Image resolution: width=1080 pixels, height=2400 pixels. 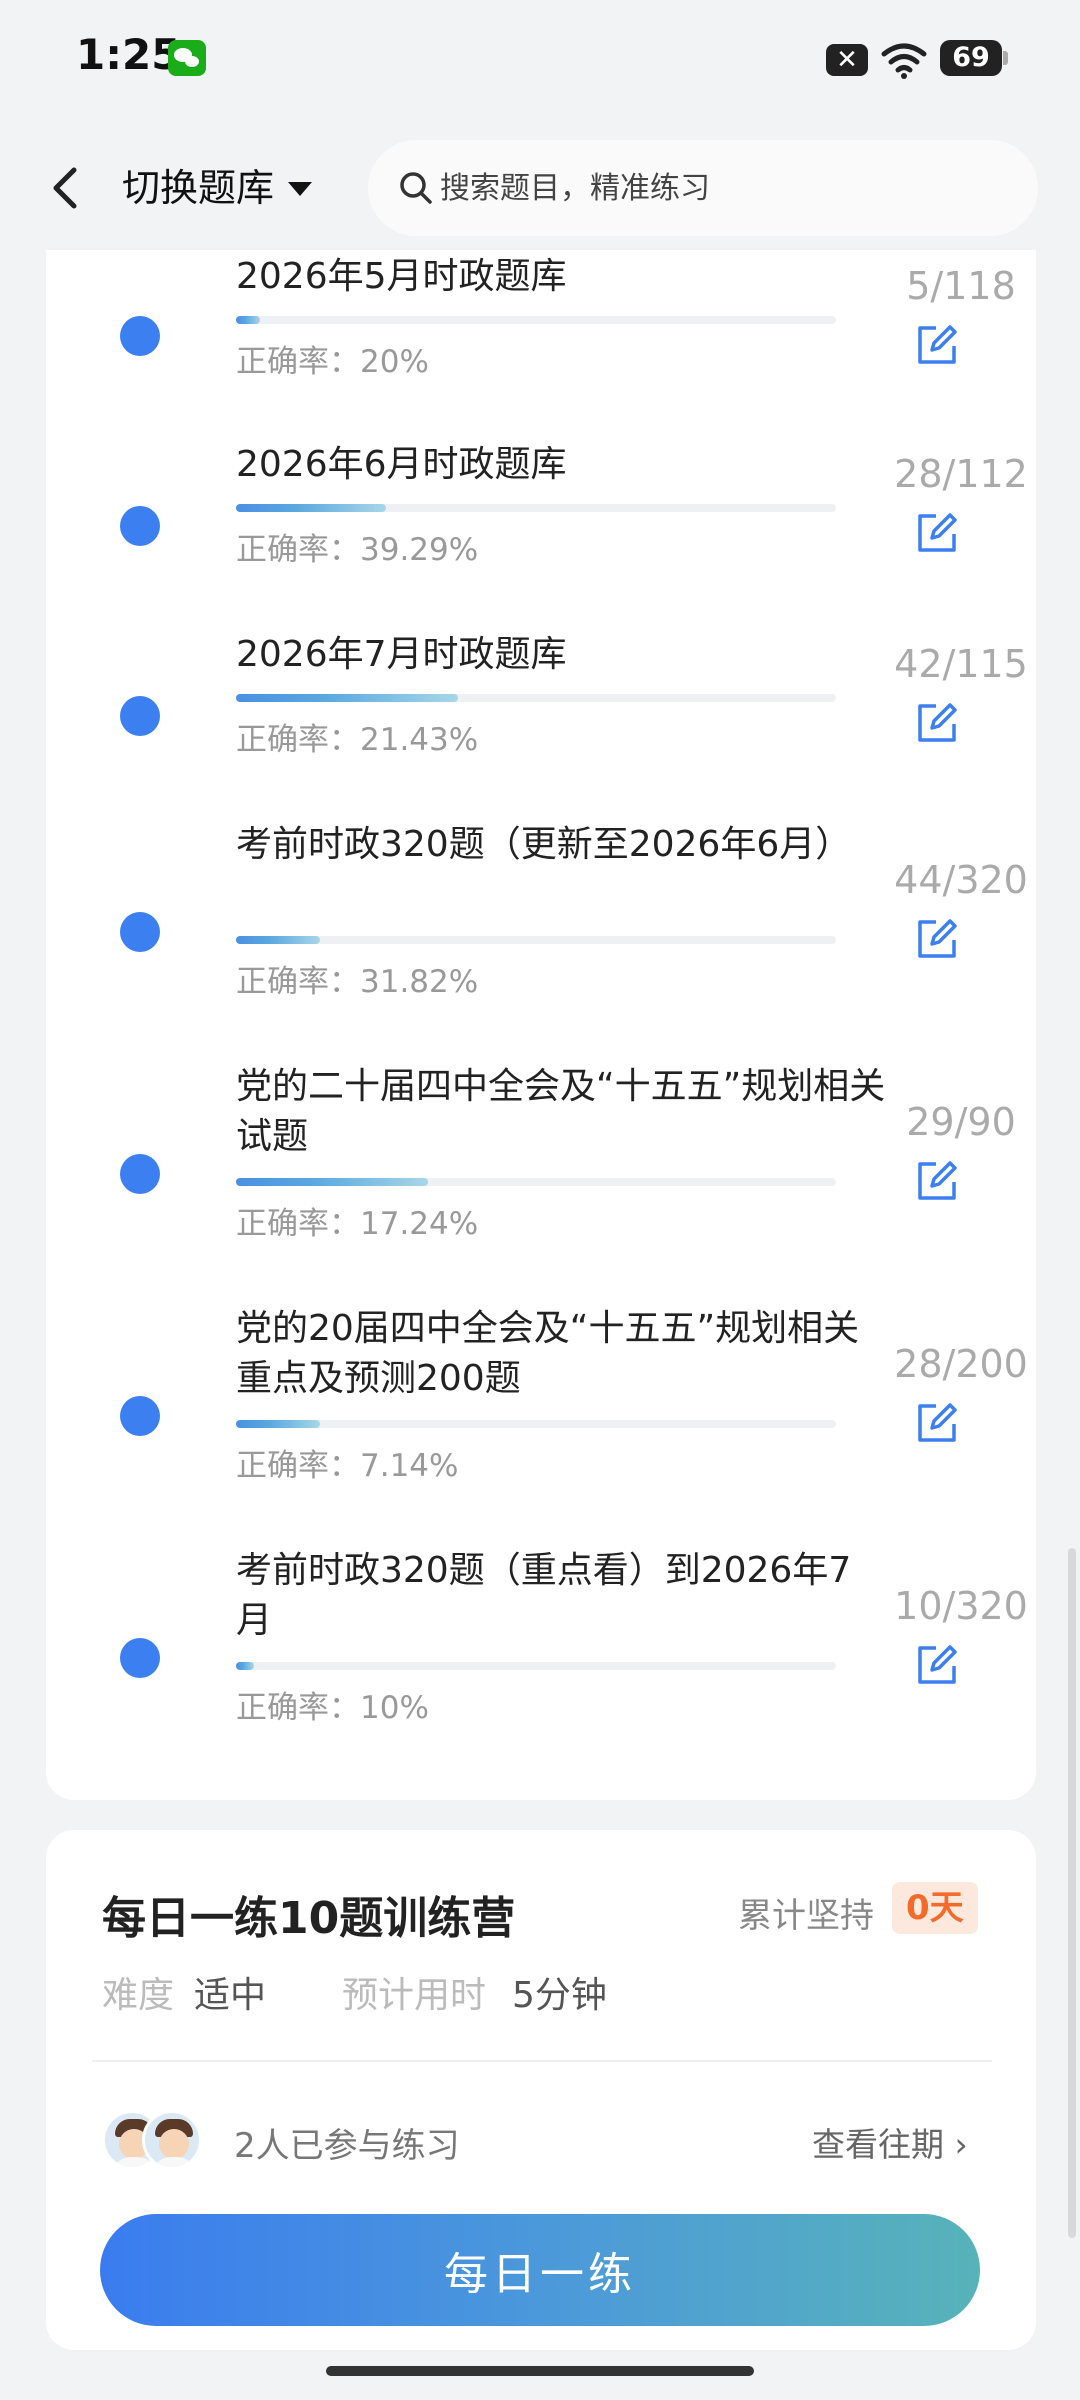 I want to click on accuracy-text: 正确率：20%, so click(x=332, y=362).